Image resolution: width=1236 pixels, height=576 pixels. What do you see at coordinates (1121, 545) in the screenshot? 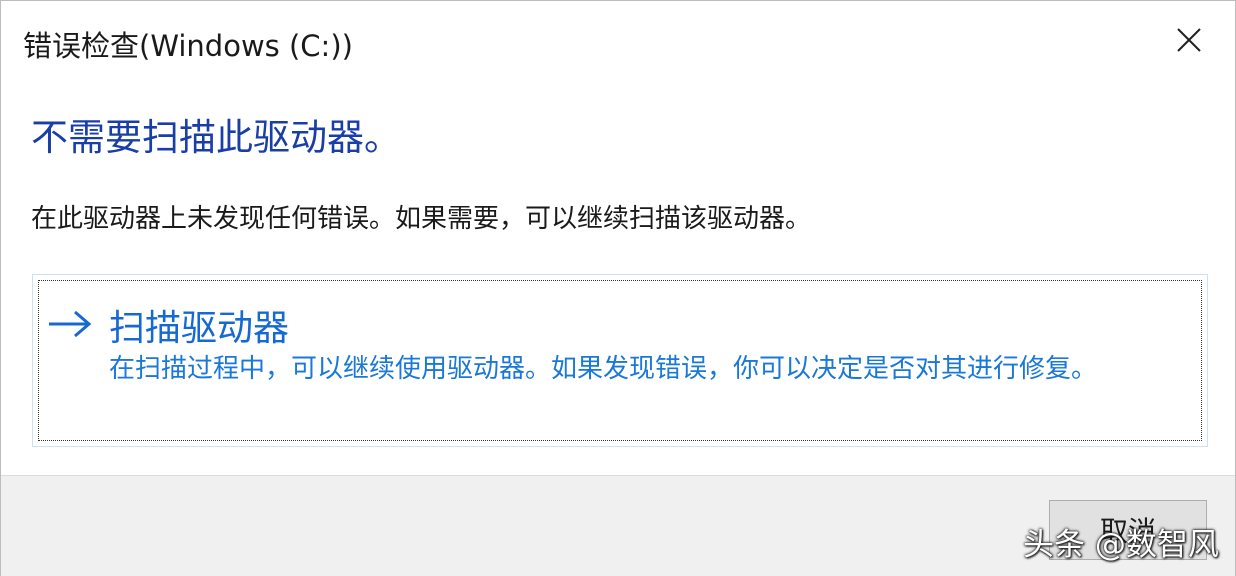
I see `watermark-text: 头条 @数智风` at bounding box center [1121, 545].